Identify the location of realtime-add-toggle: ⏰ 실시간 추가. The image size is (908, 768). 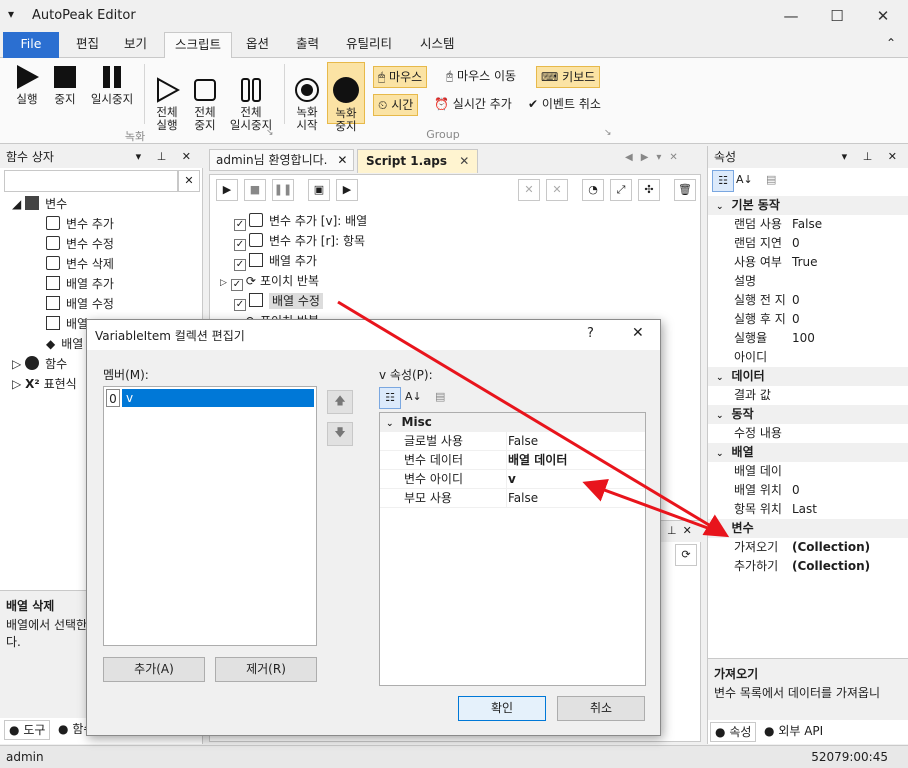
(473, 105).